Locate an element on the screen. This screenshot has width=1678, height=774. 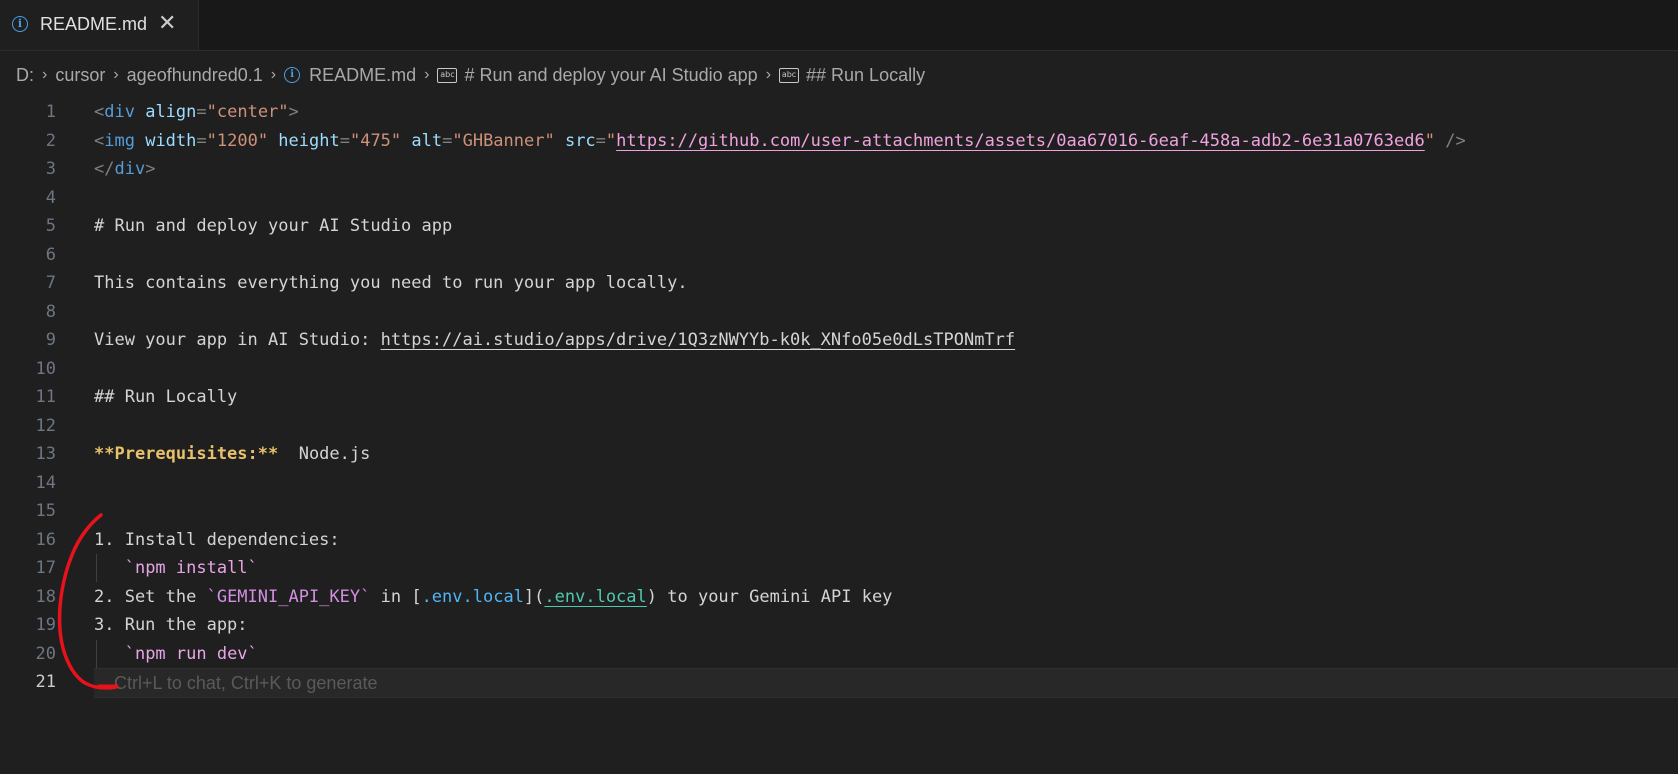
editor-line: 15 is located at coordinates (839, 511).